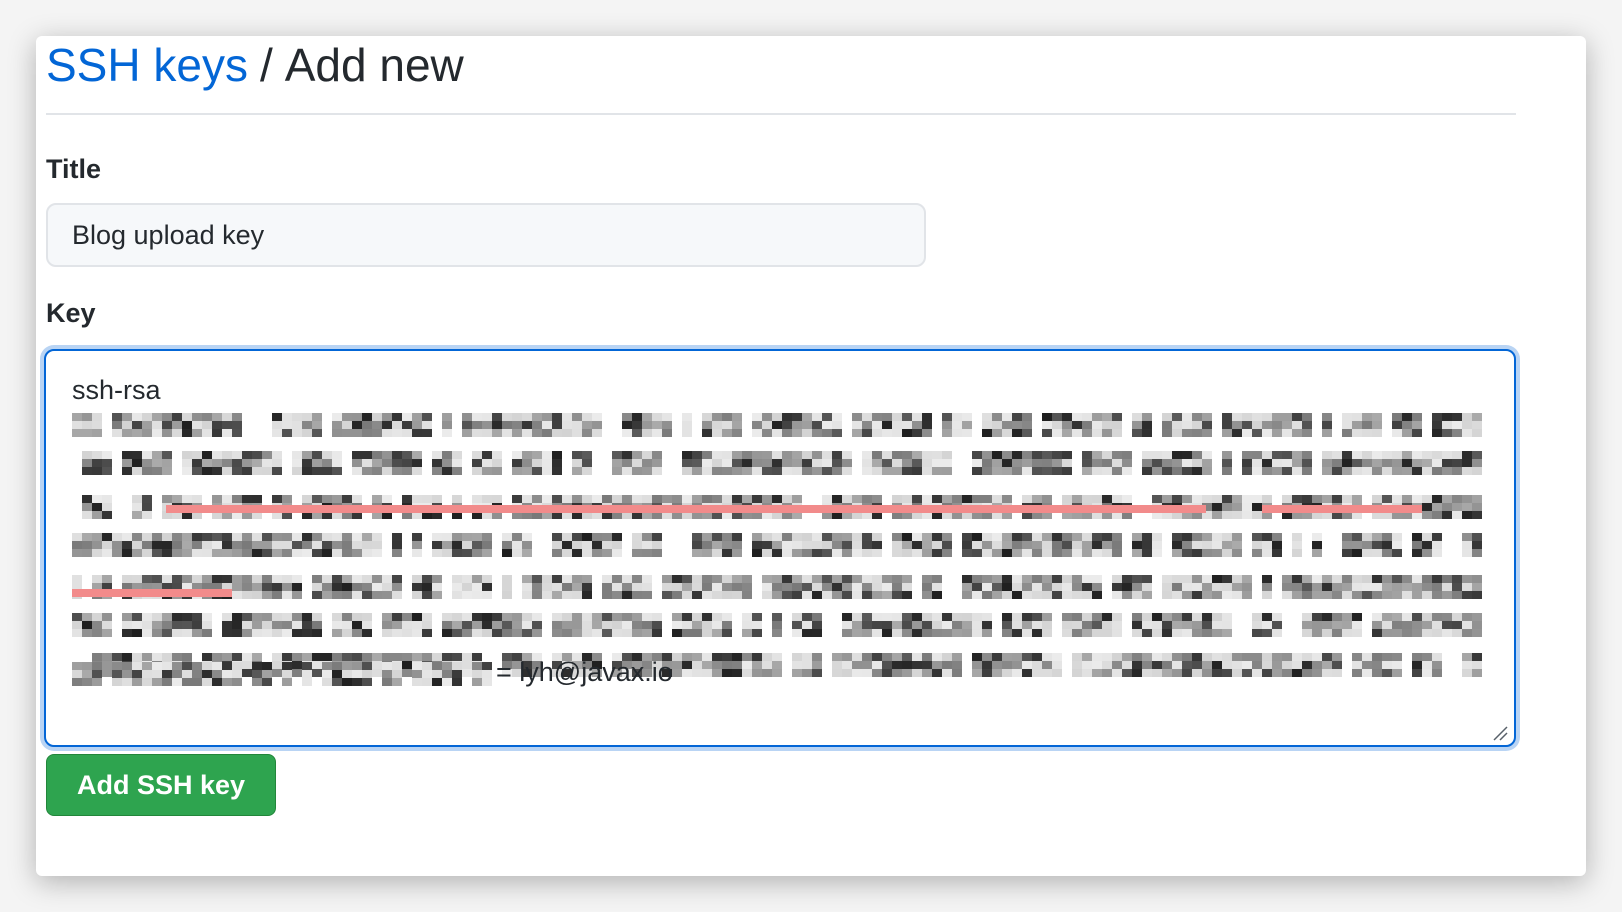  What do you see at coordinates (147, 65) in the screenshot?
I see `breadcrumb-ssh-keys-link: SSH keys` at bounding box center [147, 65].